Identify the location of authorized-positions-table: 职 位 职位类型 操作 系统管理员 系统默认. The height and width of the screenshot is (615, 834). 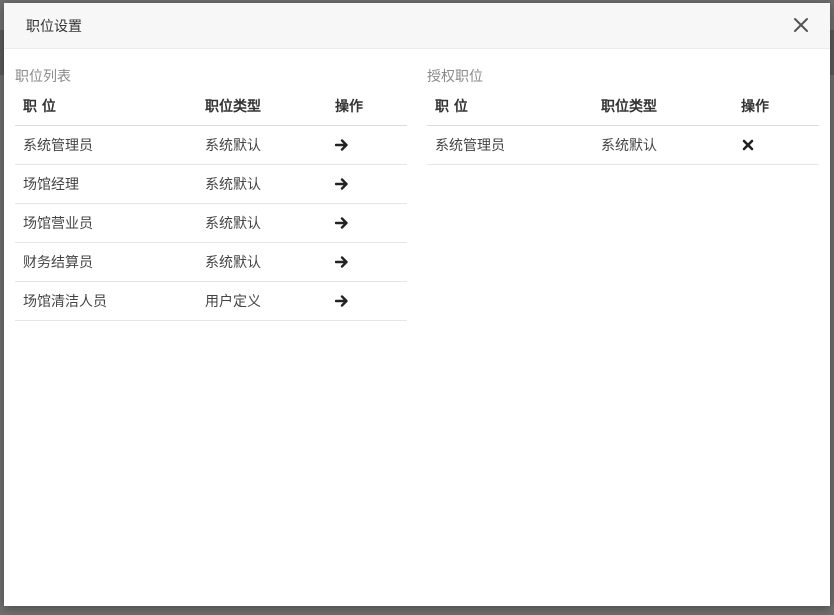
(623, 126).